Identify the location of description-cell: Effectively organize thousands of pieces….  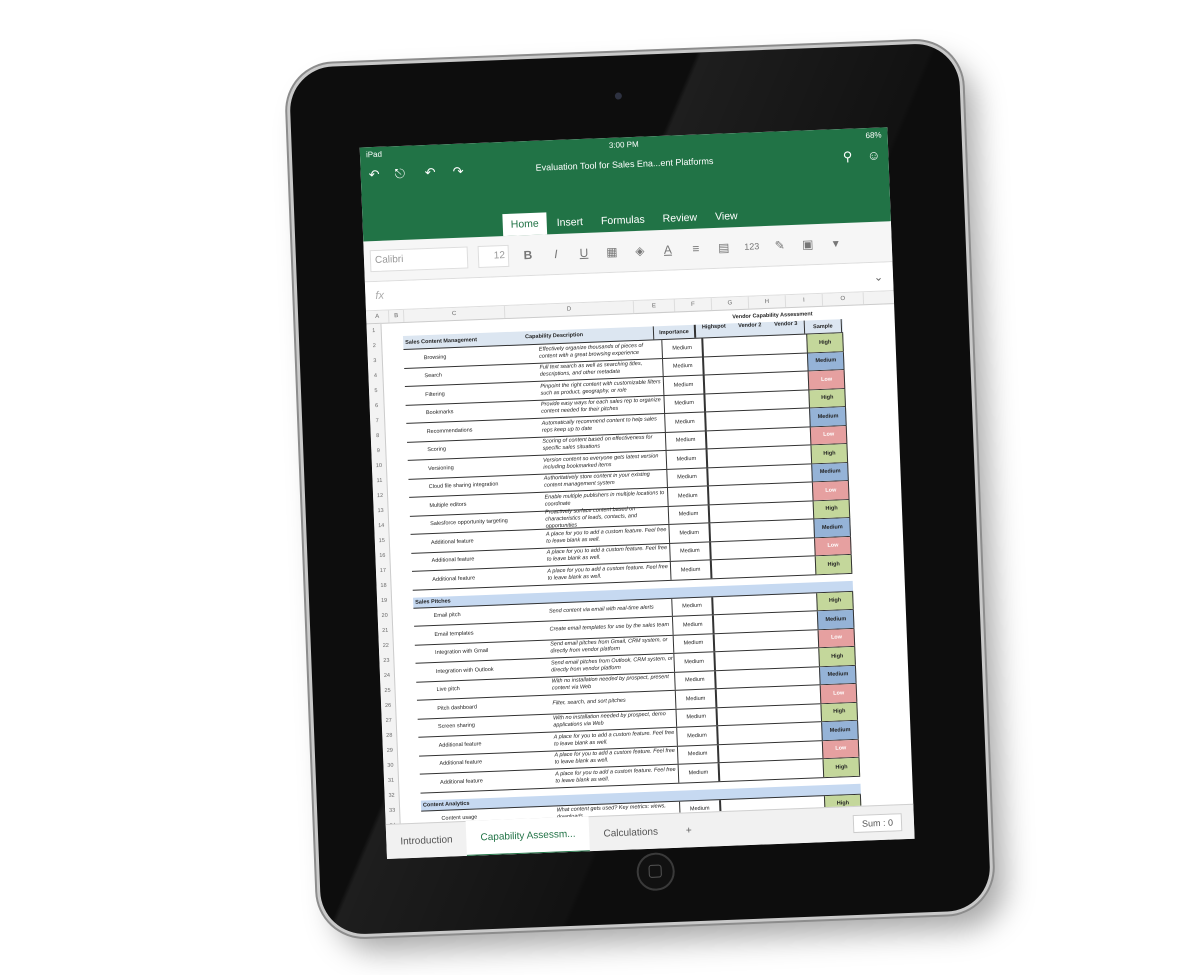
(600, 351).